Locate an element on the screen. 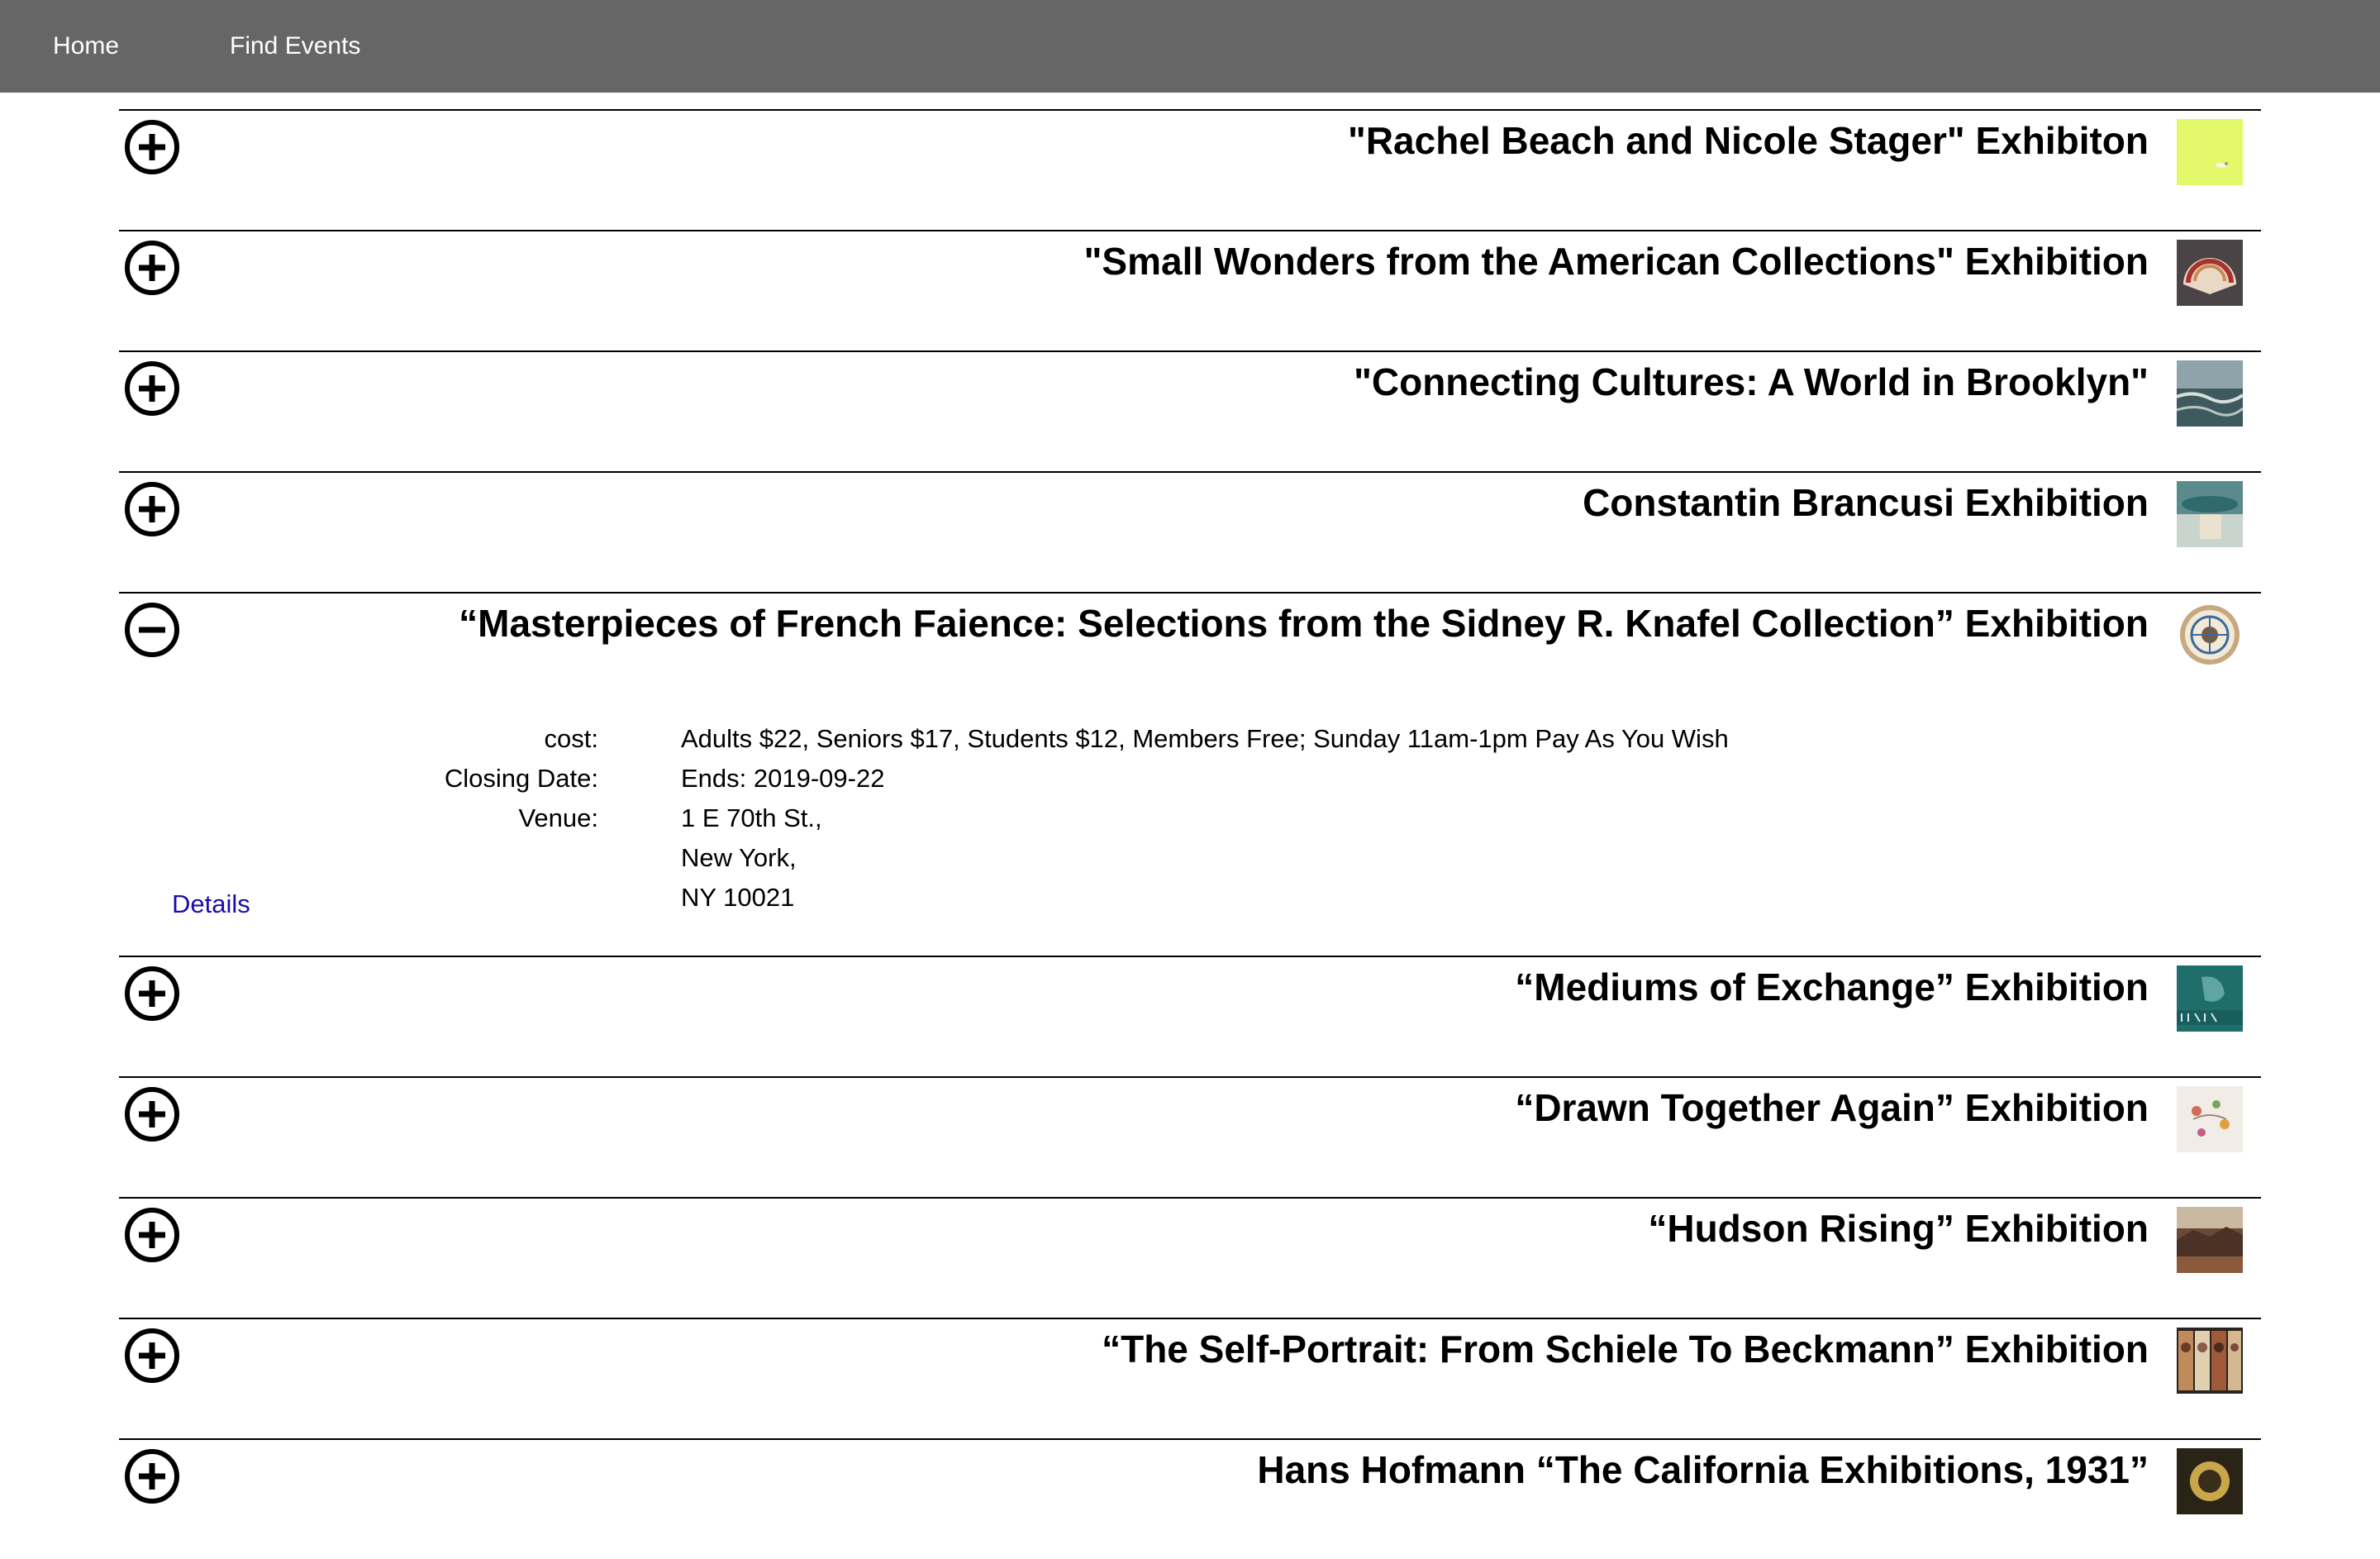 The image size is (2380, 1559). venue-address-line: NY 10021 is located at coordinates (738, 897).